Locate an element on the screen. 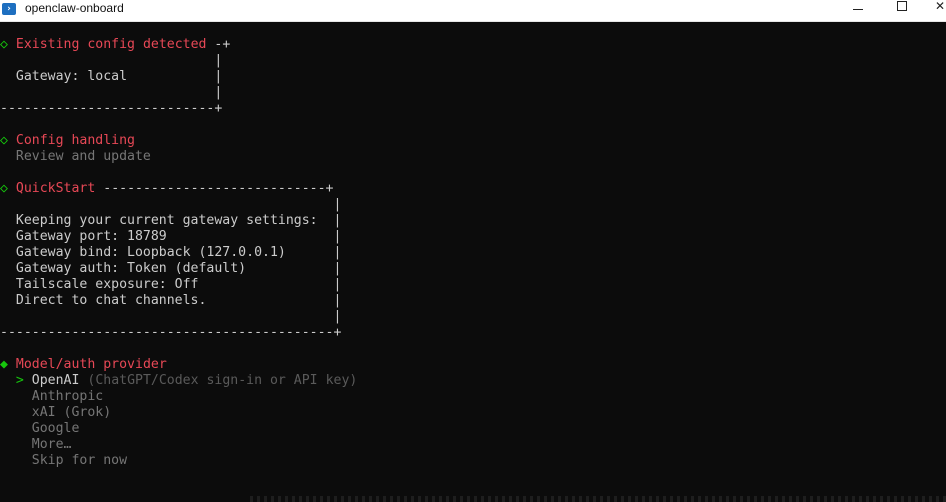 The width and height of the screenshot is (946, 502). diamond-marker-icon: ◆ is located at coordinates (4, 364).